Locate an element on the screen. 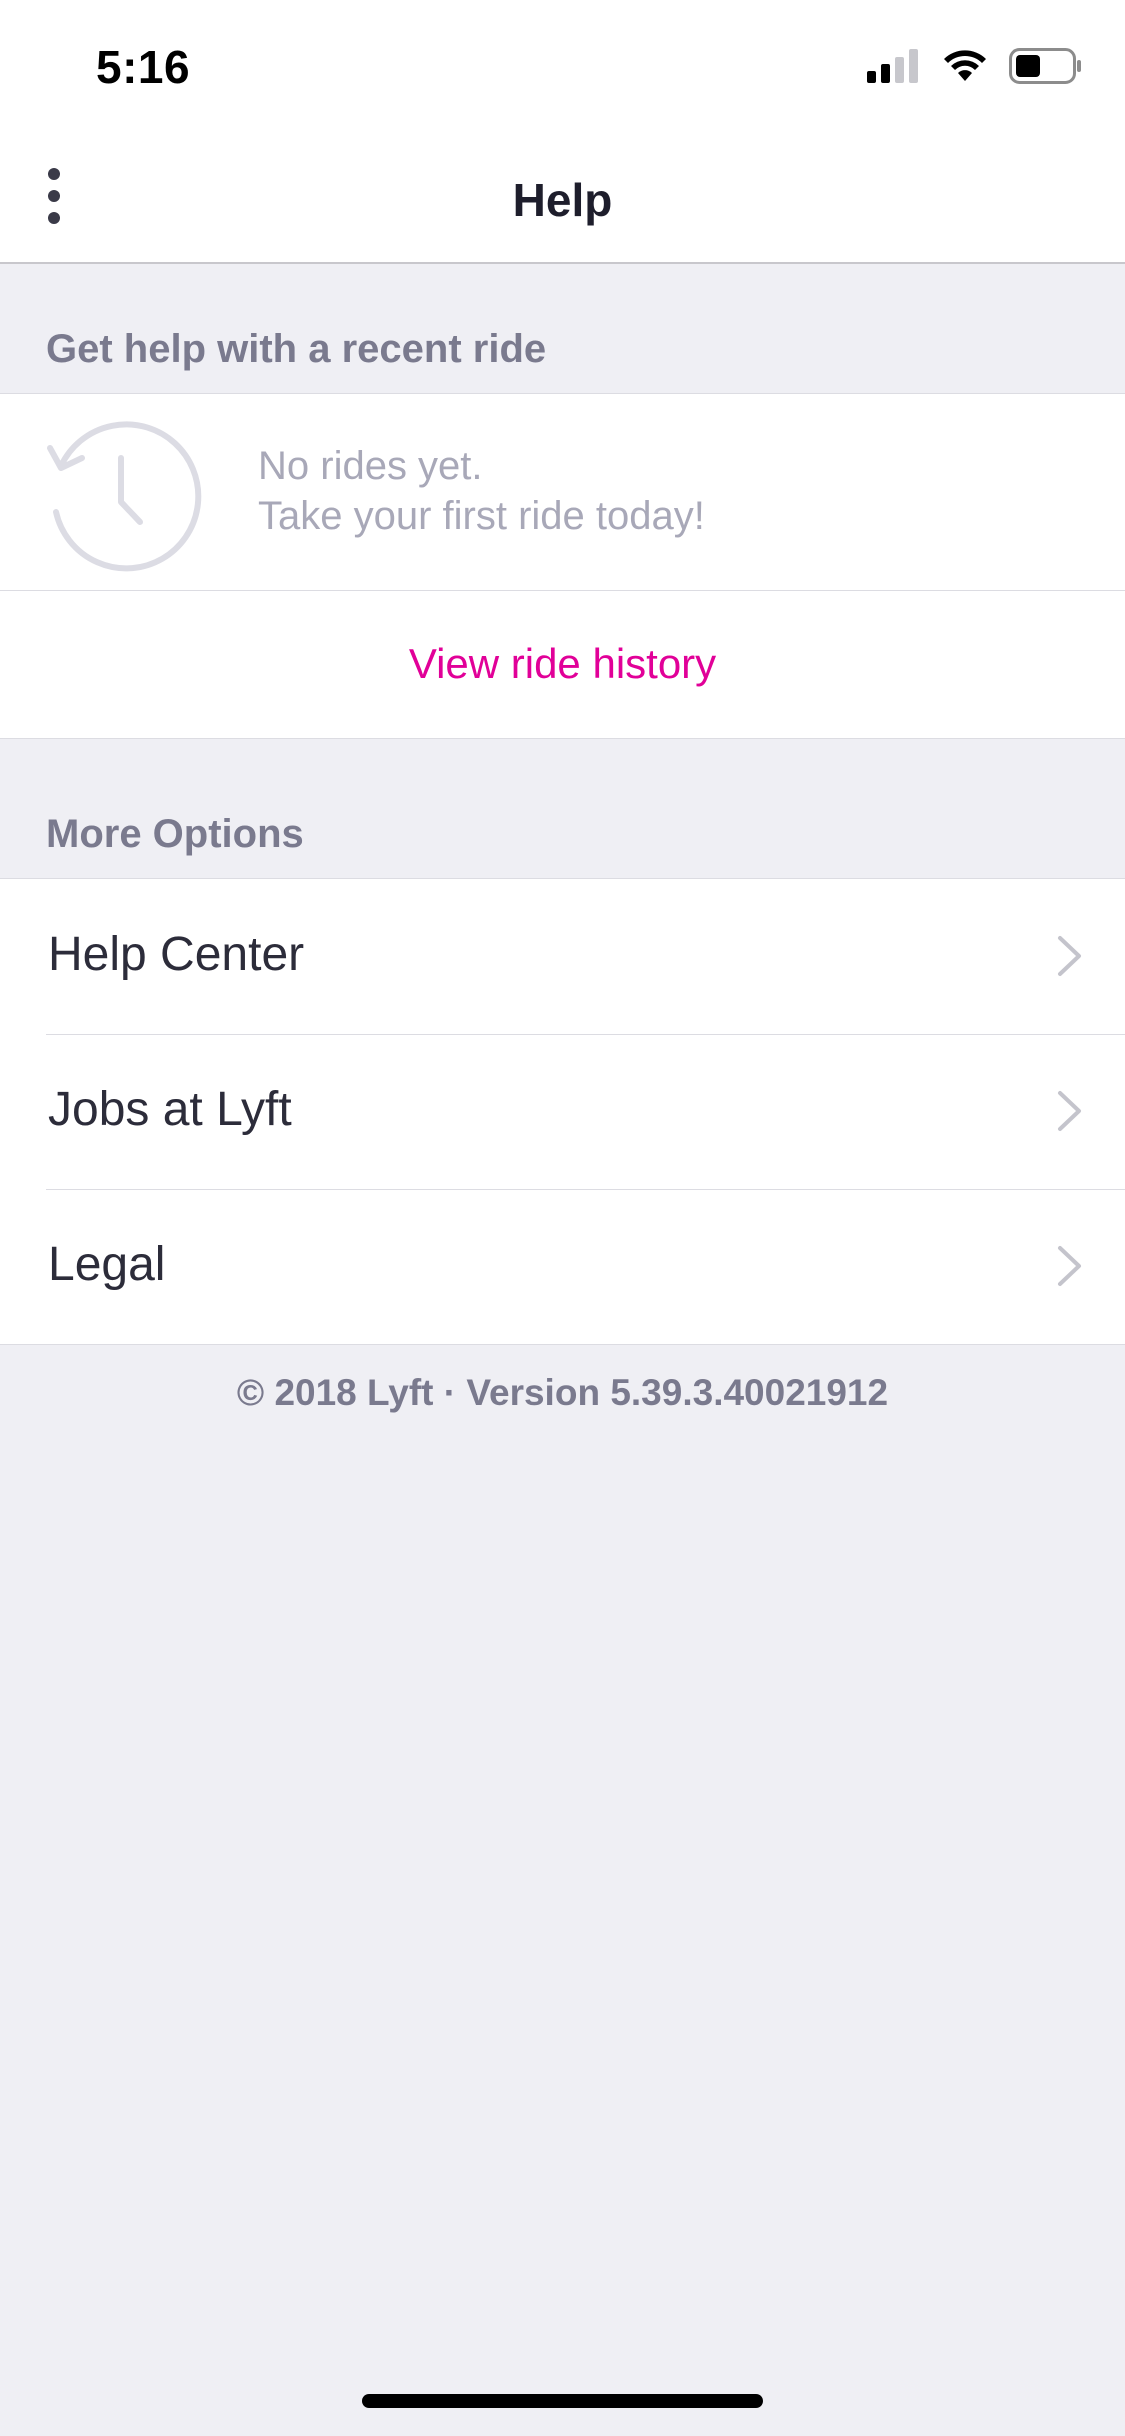  jobs-at-lyft-row: Jobs at Lyft is located at coordinates (562, 1111).